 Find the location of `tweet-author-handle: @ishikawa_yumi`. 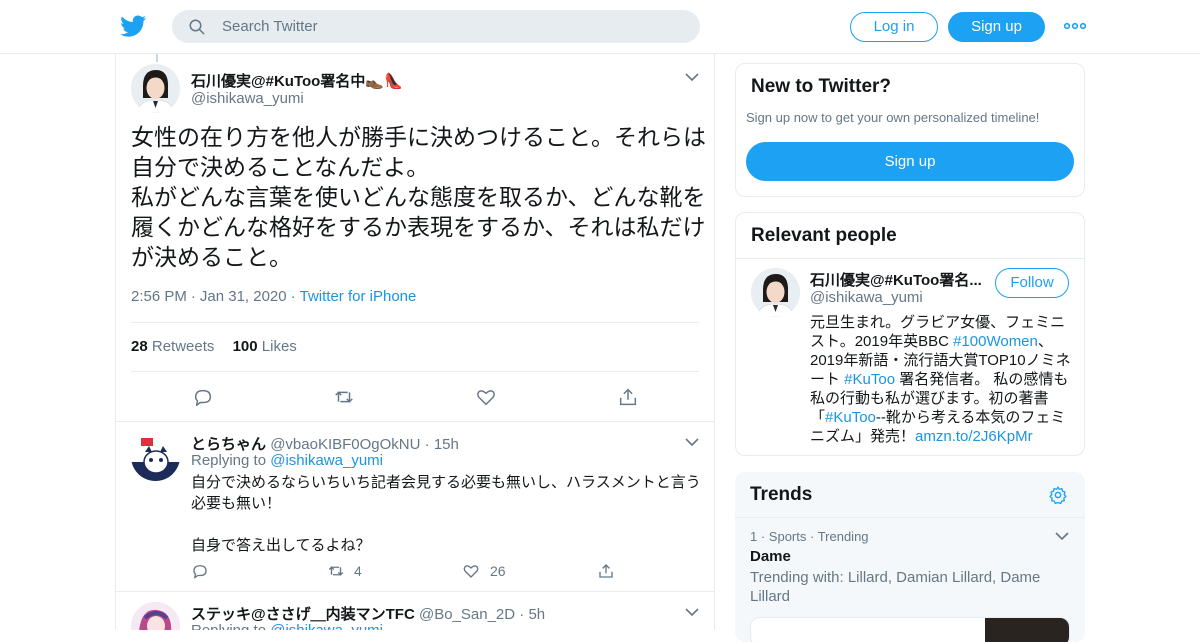

tweet-author-handle: @ishikawa_yumi is located at coordinates (247, 98).